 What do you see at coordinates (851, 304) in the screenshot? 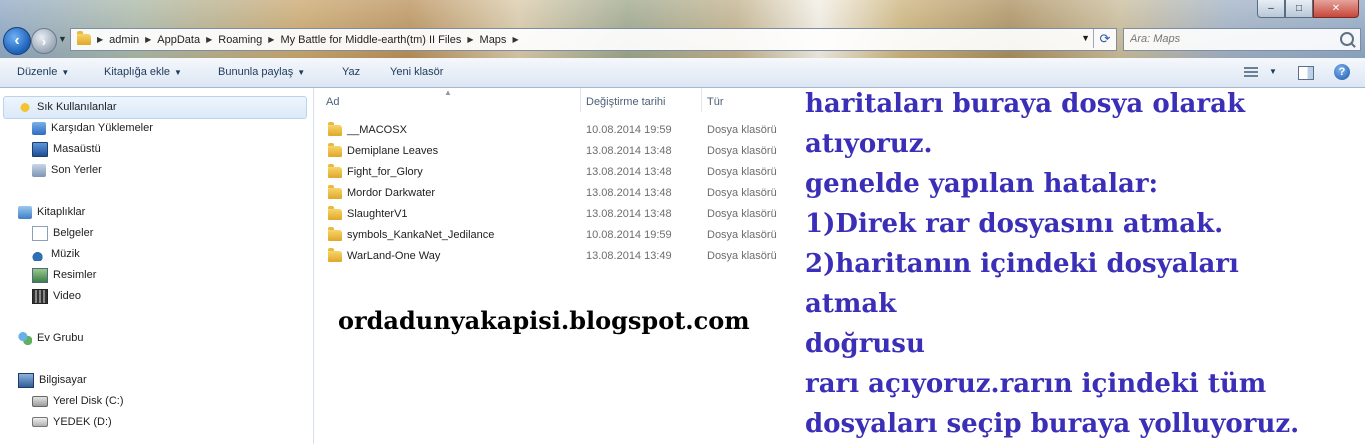
I see `note-line: atmak` at bounding box center [851, 304].